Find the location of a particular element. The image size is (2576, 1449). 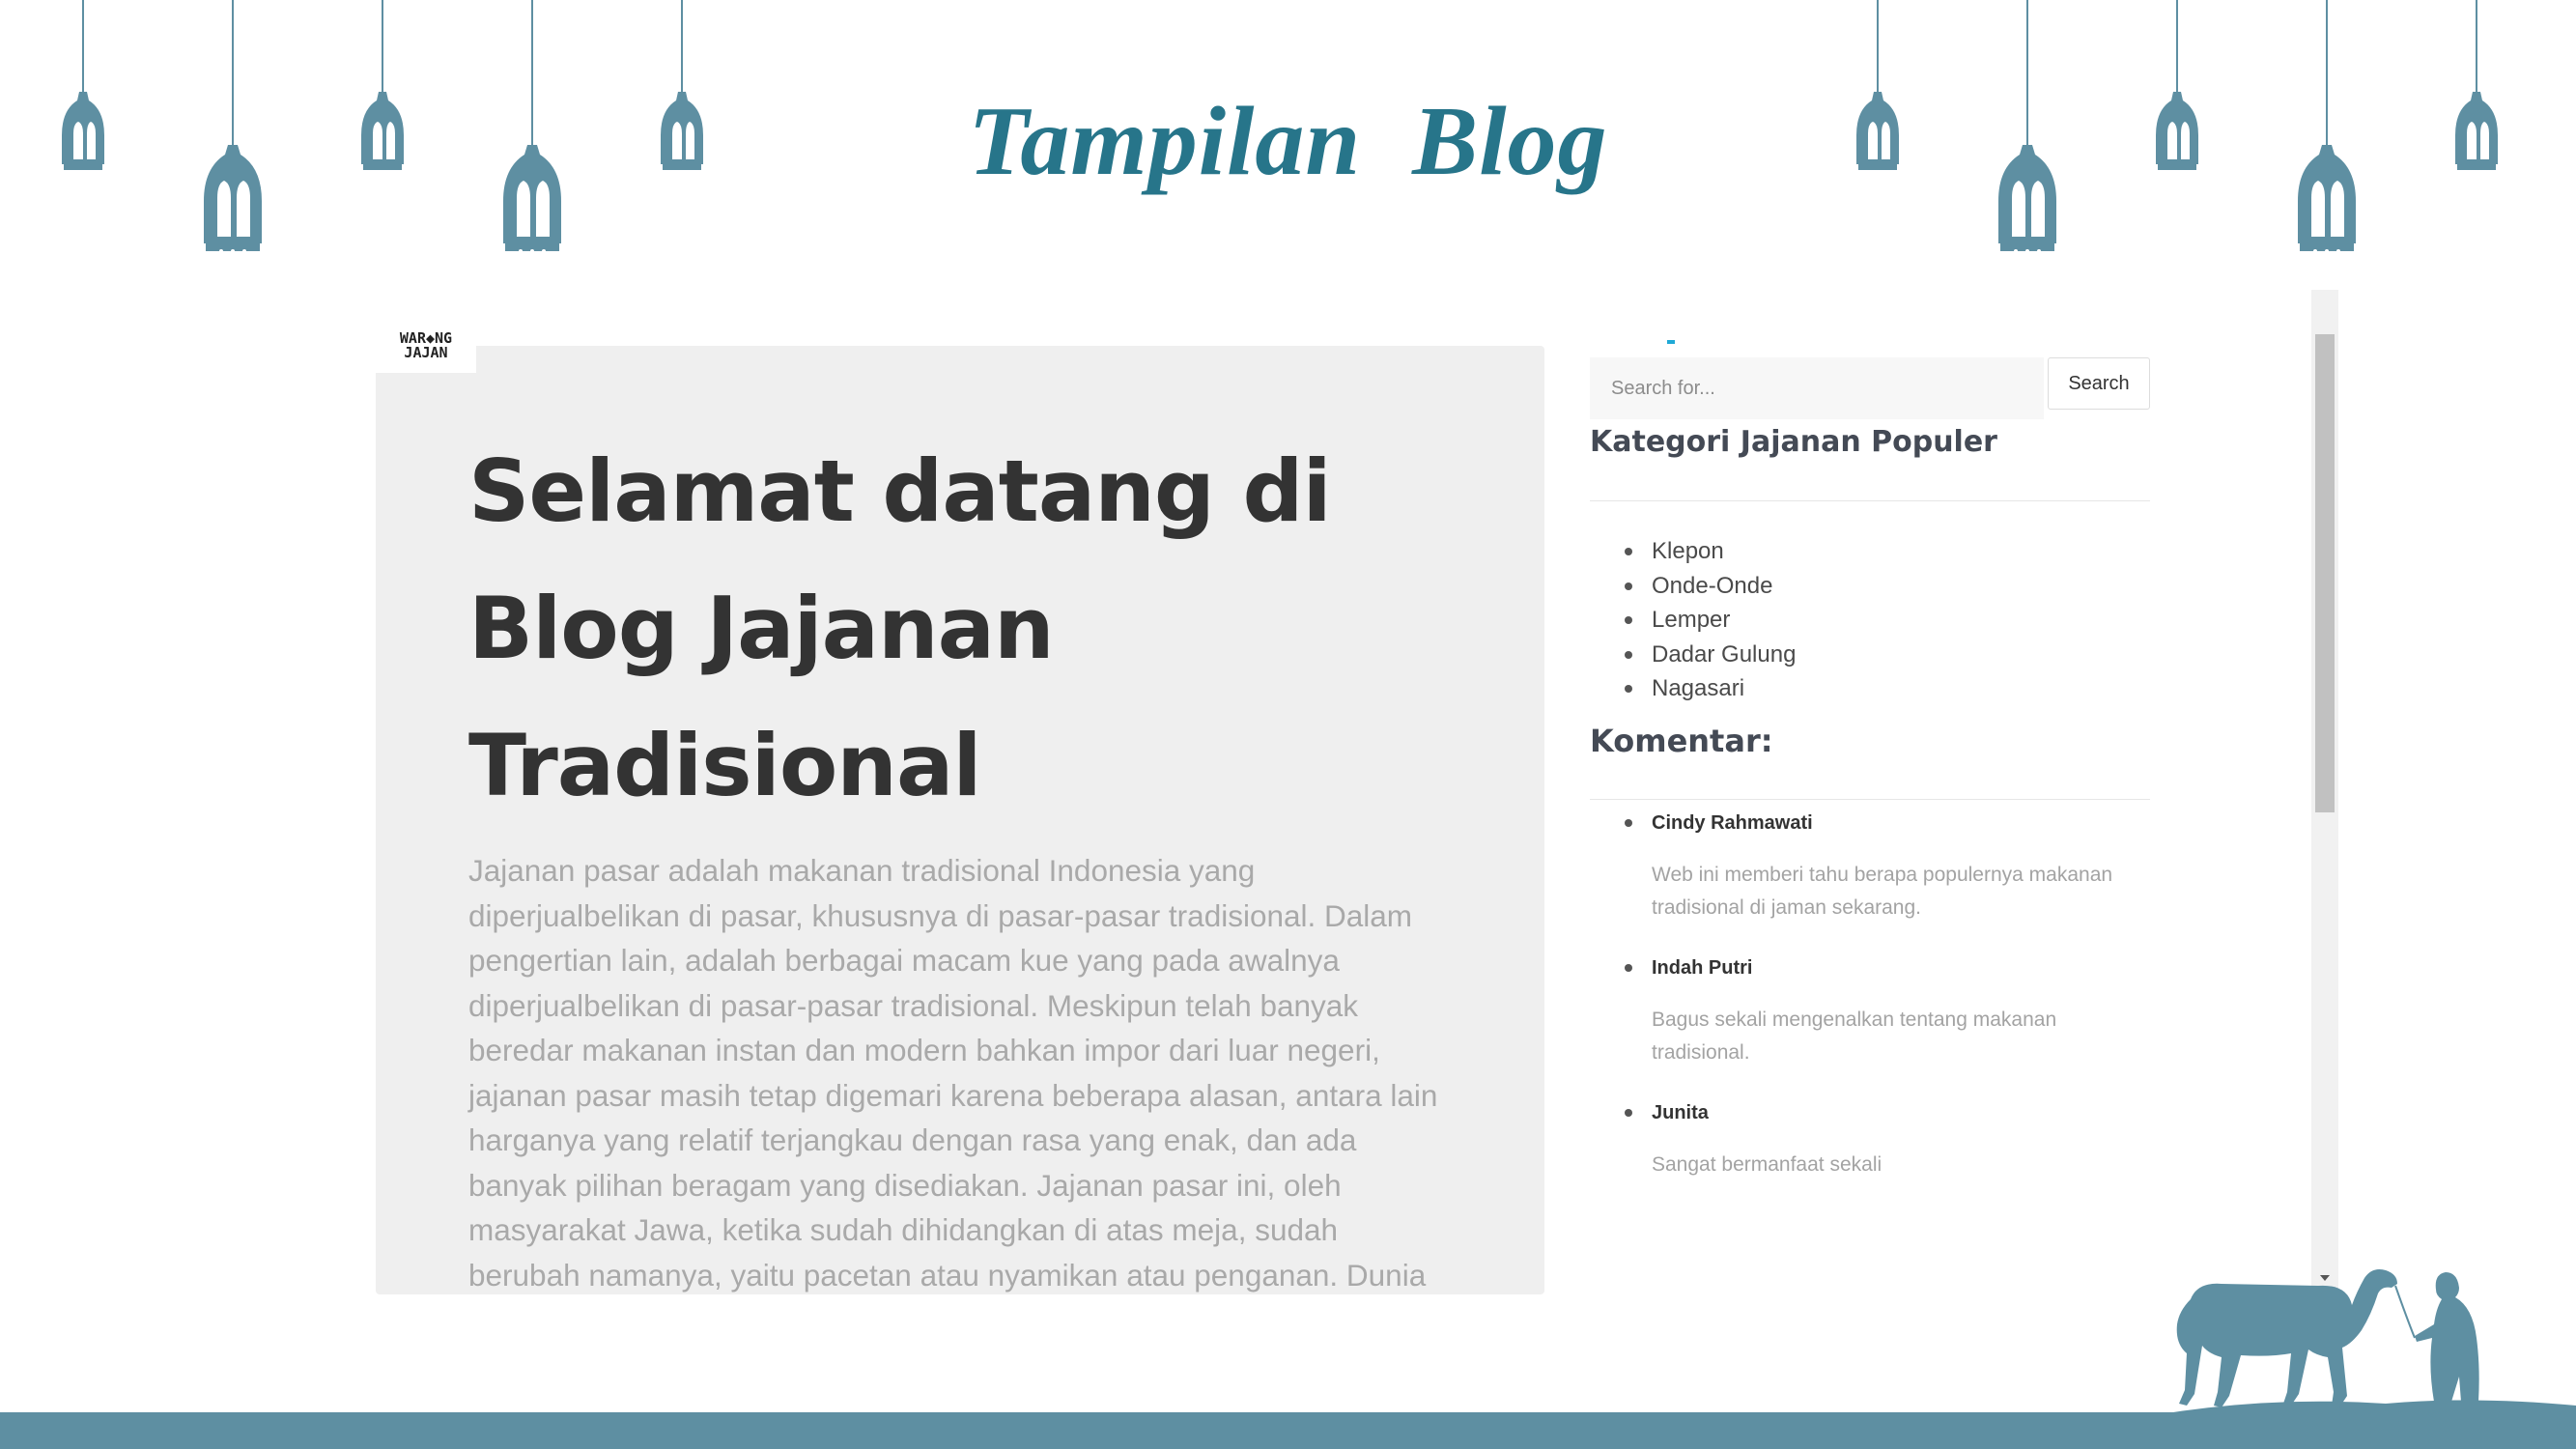

nav-underline is located at coordinates (1671, 342).